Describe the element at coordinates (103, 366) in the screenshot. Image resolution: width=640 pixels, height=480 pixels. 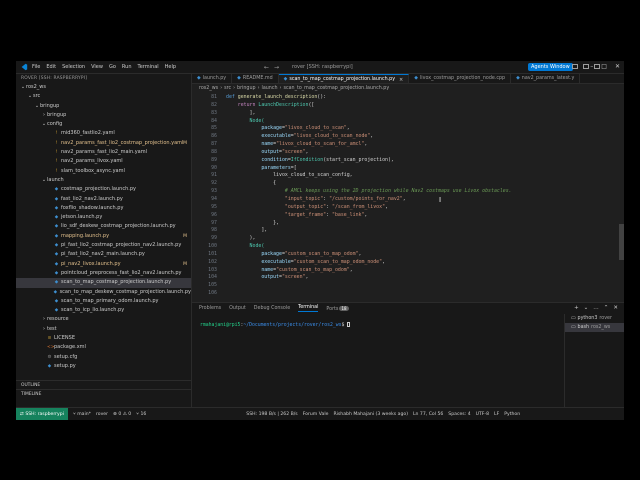
I see `tree-file: ◆ setup.py` at that location.